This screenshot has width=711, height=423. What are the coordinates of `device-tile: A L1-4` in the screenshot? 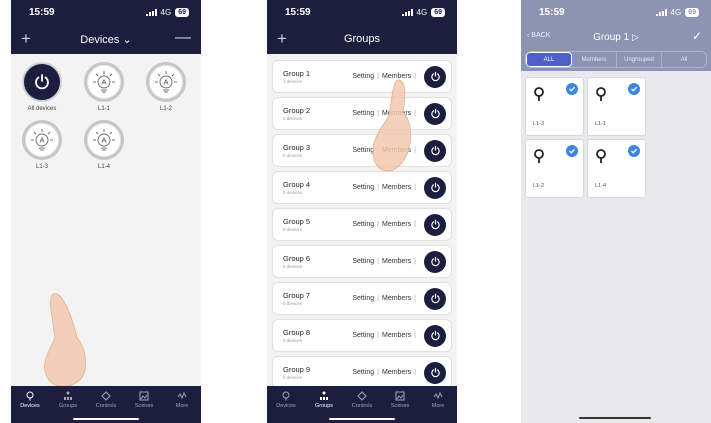 It's located at (104, 145).